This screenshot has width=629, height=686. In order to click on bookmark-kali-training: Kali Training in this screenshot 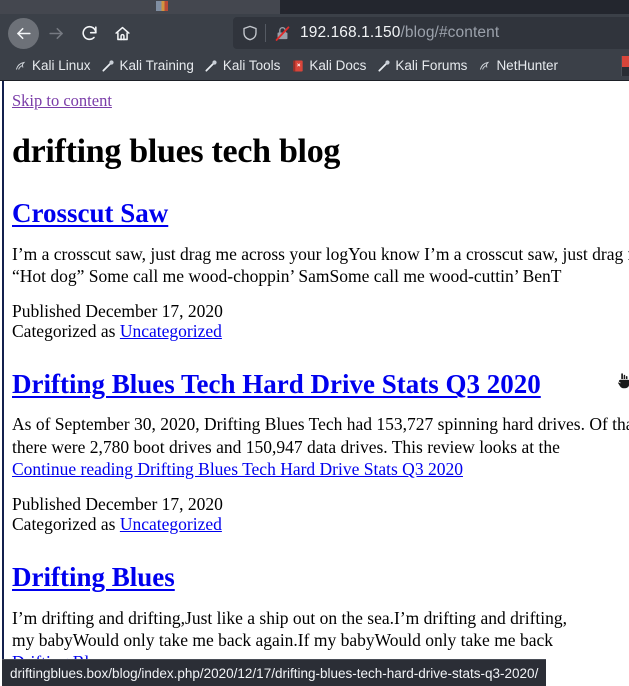, I will do `click(147, 66)`.